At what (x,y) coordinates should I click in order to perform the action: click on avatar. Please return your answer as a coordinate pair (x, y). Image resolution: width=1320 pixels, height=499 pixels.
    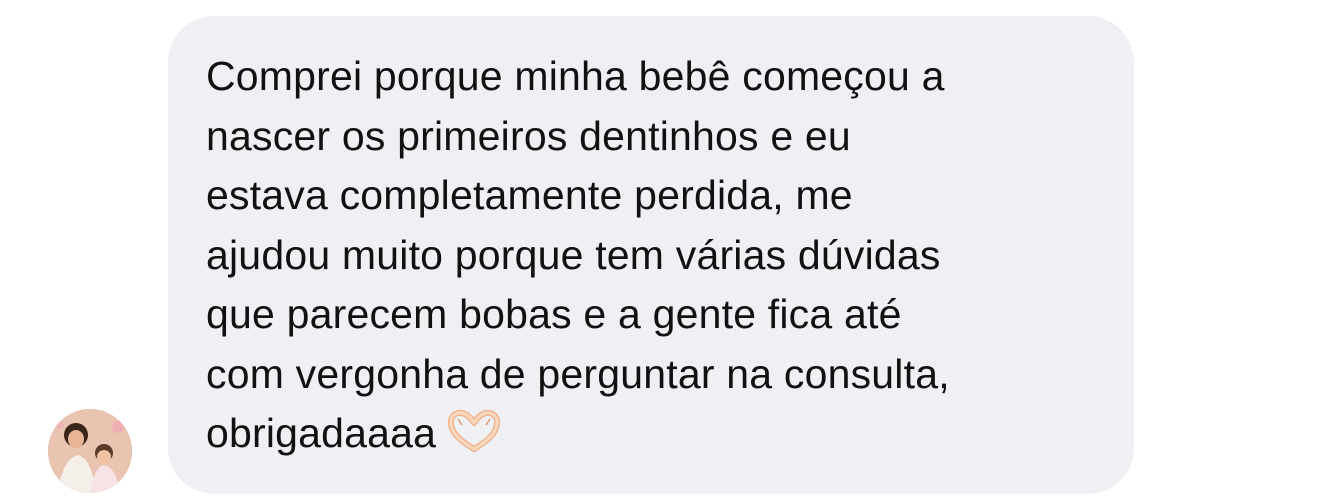
    Looking at the image, I should click on (90, 451).